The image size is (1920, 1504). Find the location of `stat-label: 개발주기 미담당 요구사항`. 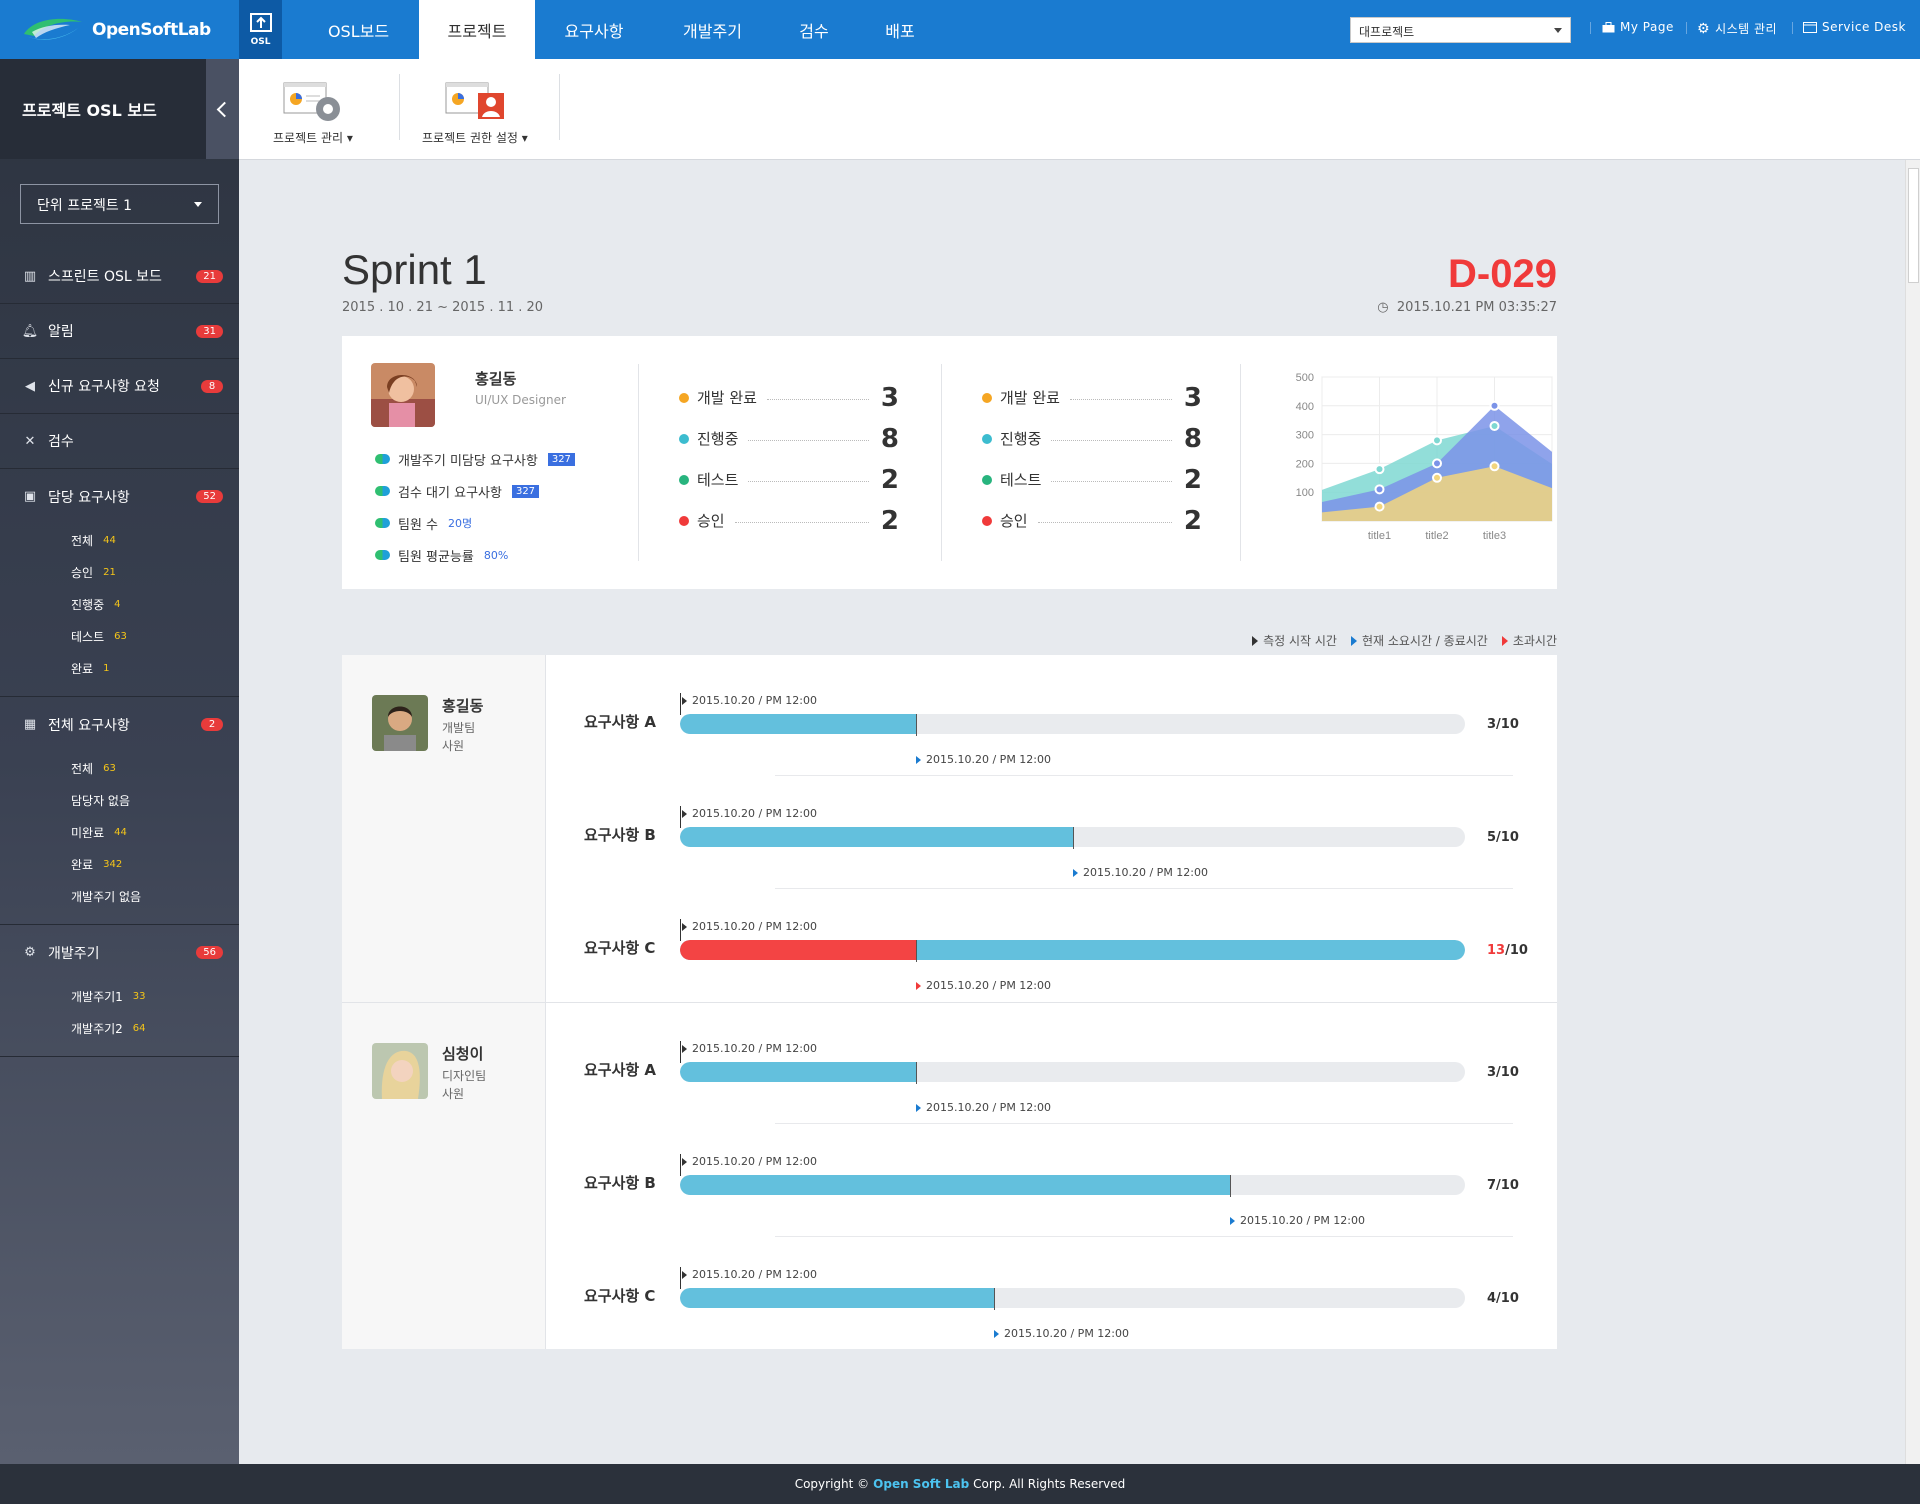

stat-label: 개발주기 미담당 요구사항 is located at coordinates (468, 461).